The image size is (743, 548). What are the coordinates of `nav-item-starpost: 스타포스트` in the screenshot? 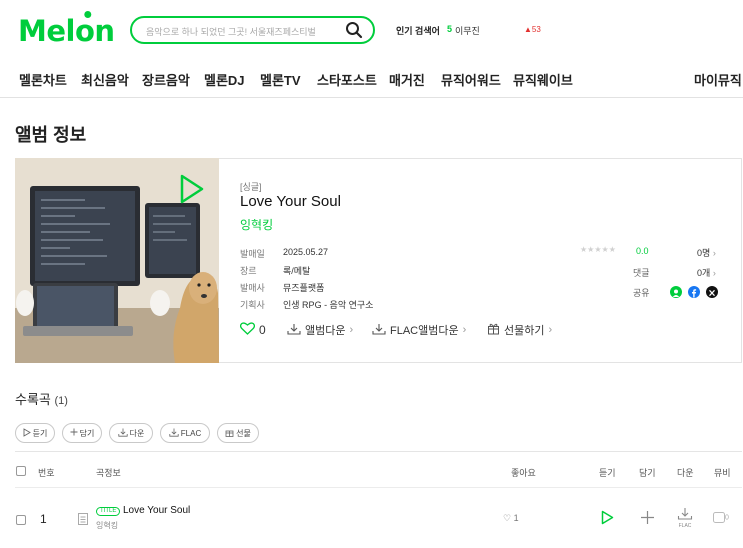 It's located at (347, 79).